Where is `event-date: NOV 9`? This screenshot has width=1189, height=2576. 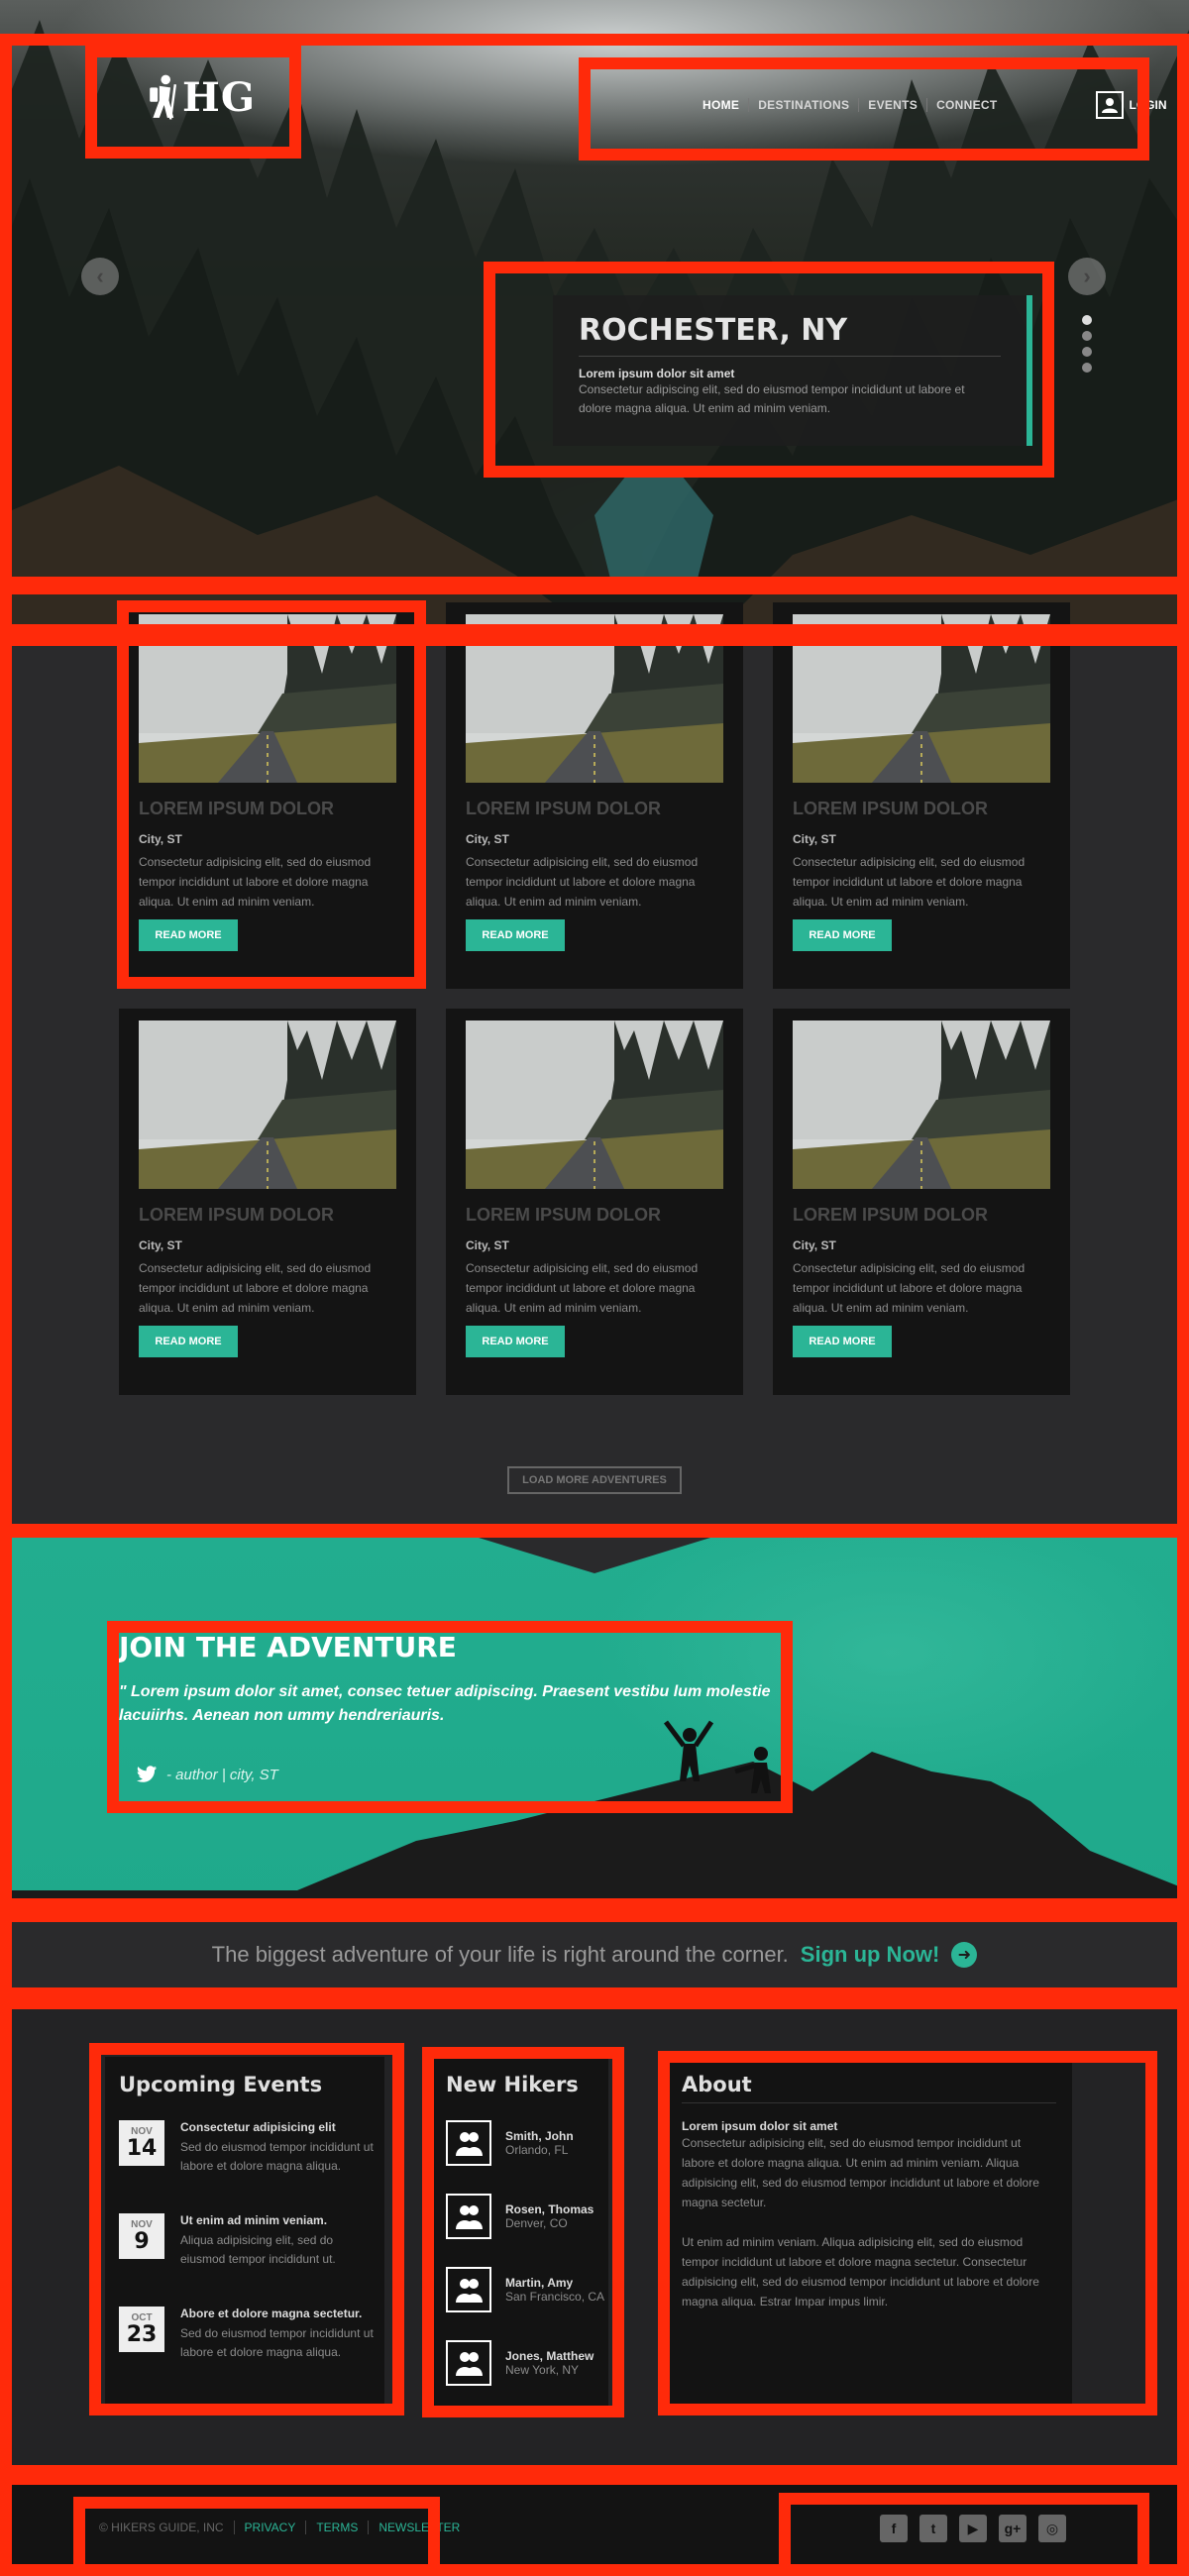 event-date: NOV 9 is located at coordinates (141, 2236).